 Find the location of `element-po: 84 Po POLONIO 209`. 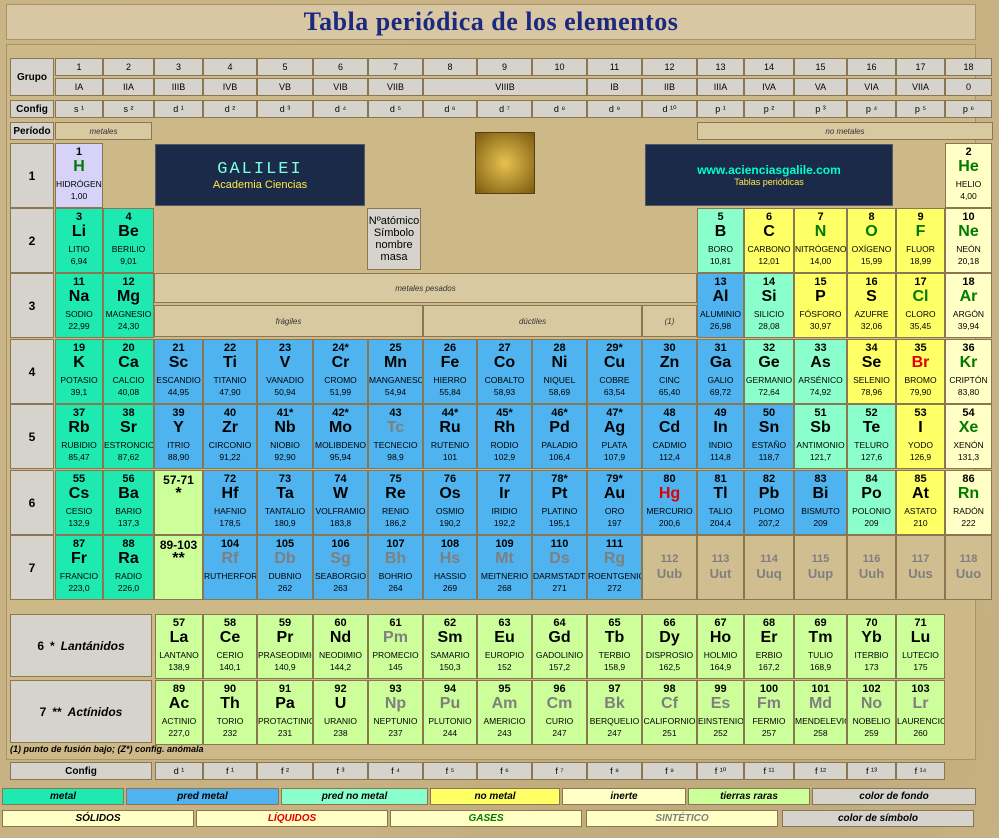

element-po: 84 Po POLONIO 209 is located at coordinates (871, 502).